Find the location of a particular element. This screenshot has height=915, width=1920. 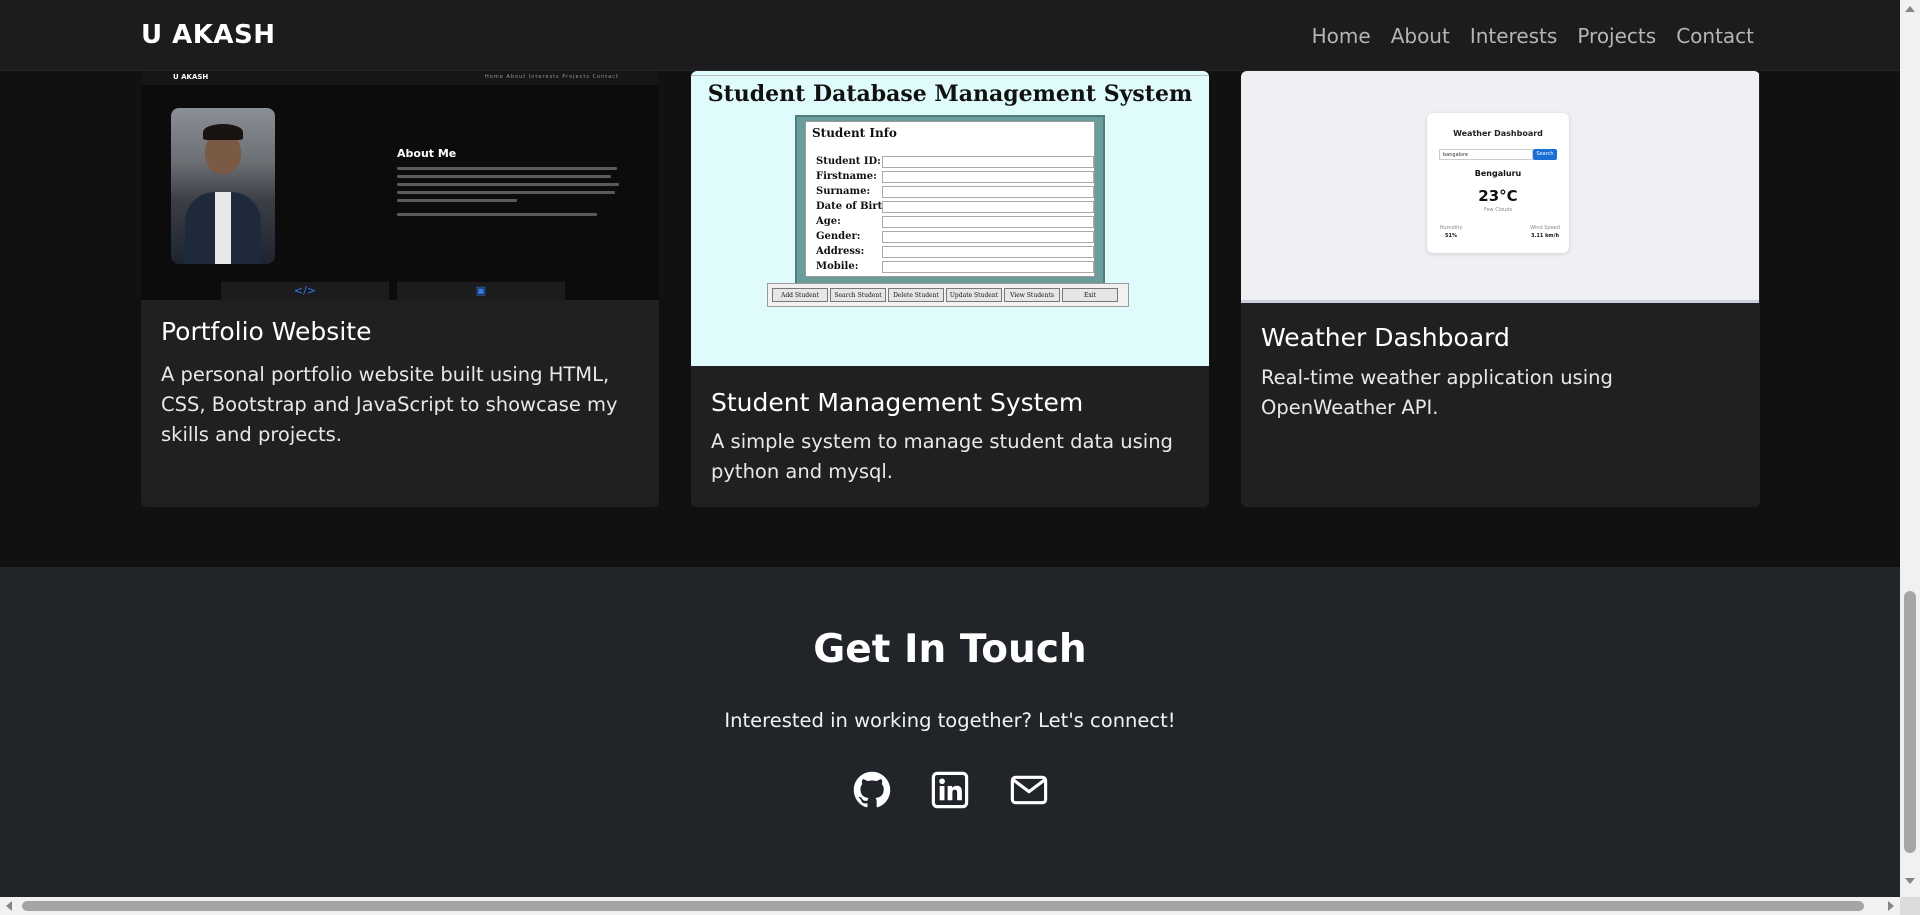

scrollbar-corner is located at coordinates (1910, 906).